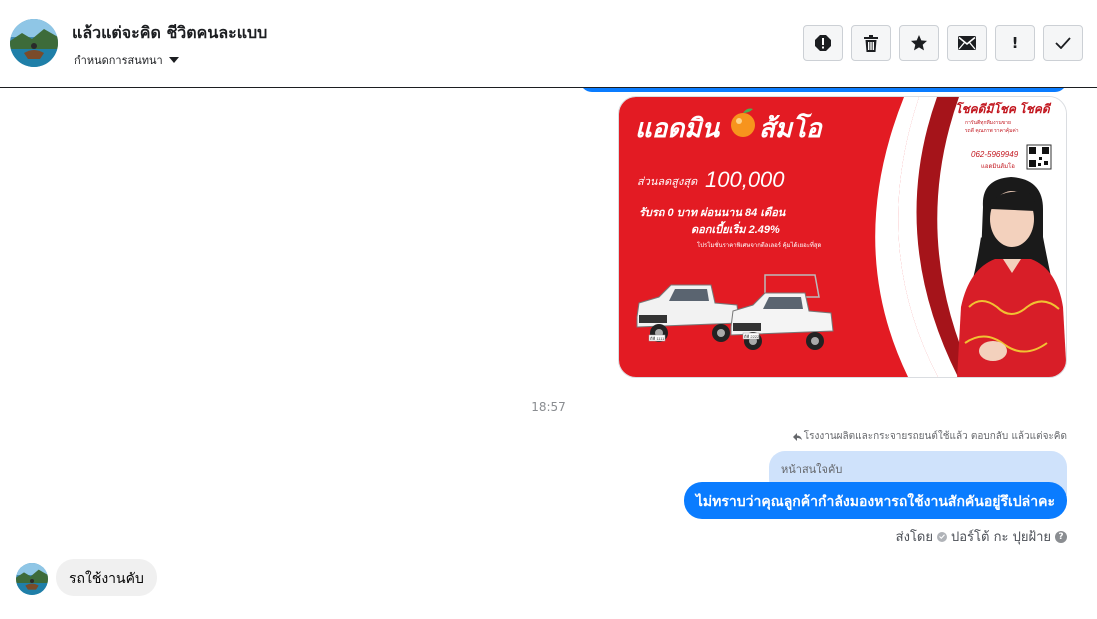 The width and height of the screenshot is (1097, 619). Describe the element at coordinates (173, 60) in the screenshot. I see `caret-down-icon` at that location.